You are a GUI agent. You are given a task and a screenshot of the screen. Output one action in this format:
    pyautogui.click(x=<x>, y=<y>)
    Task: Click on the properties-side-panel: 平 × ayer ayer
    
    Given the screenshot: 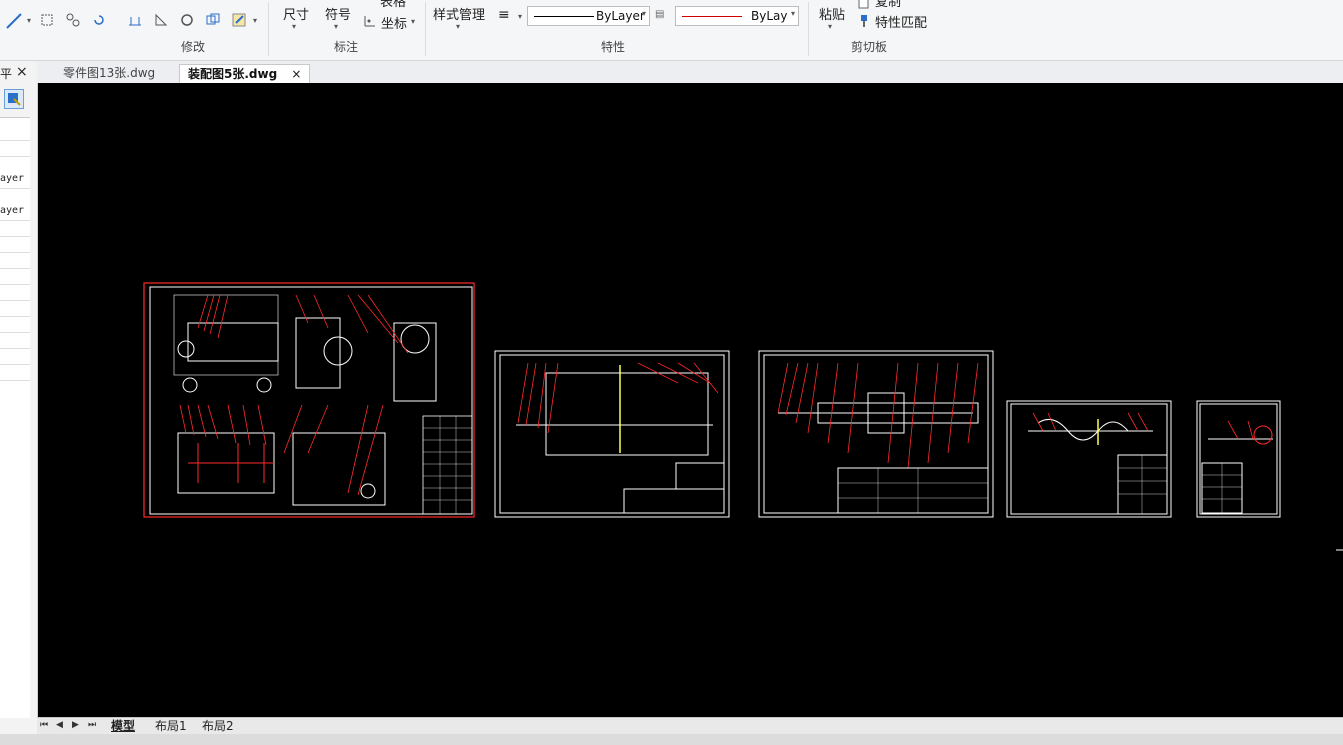 What is the action you would take?
    pyautogui.click(x=19, y=403)
    